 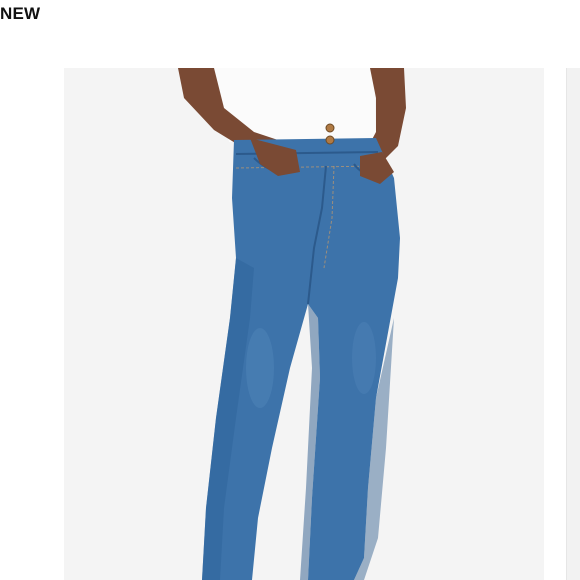 What do you see at coordinates (330, 128) in the screenshot?
I see `button-top` at bounding box center [330, 128].